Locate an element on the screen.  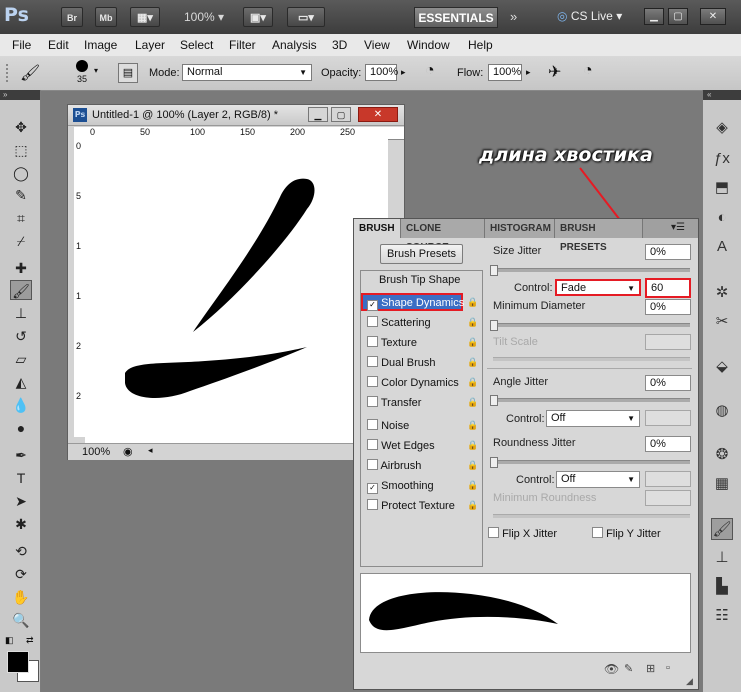
airbrush-icon: ✈ is located at coordinates (554, 72).